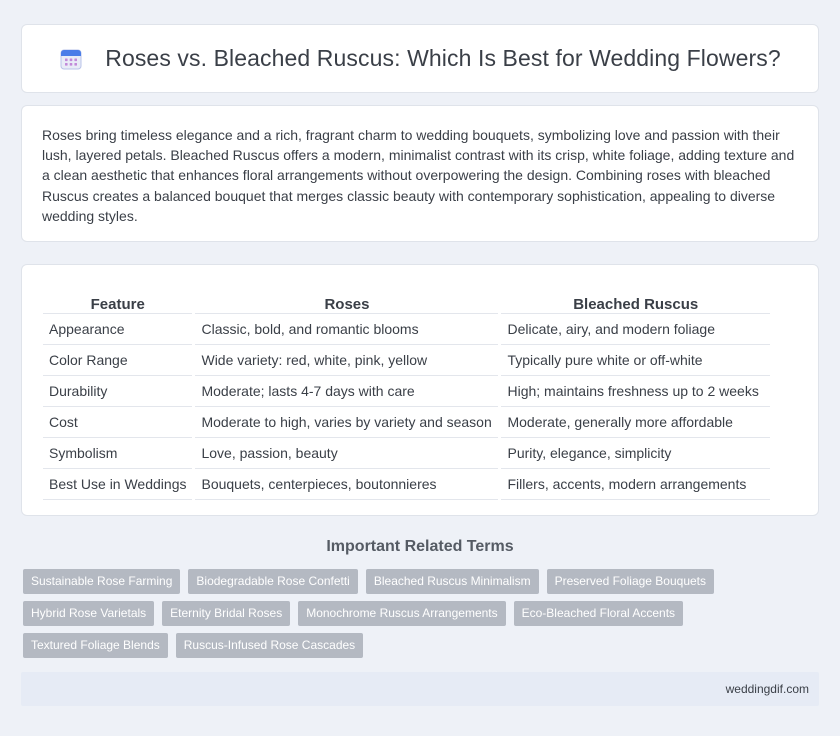 The height and width of the screenshot is (736, 840). What do you see at coordinates (118, 360) in the screenshot?
I see `cell-feature: Color Range` at bounding box center [118, 360].